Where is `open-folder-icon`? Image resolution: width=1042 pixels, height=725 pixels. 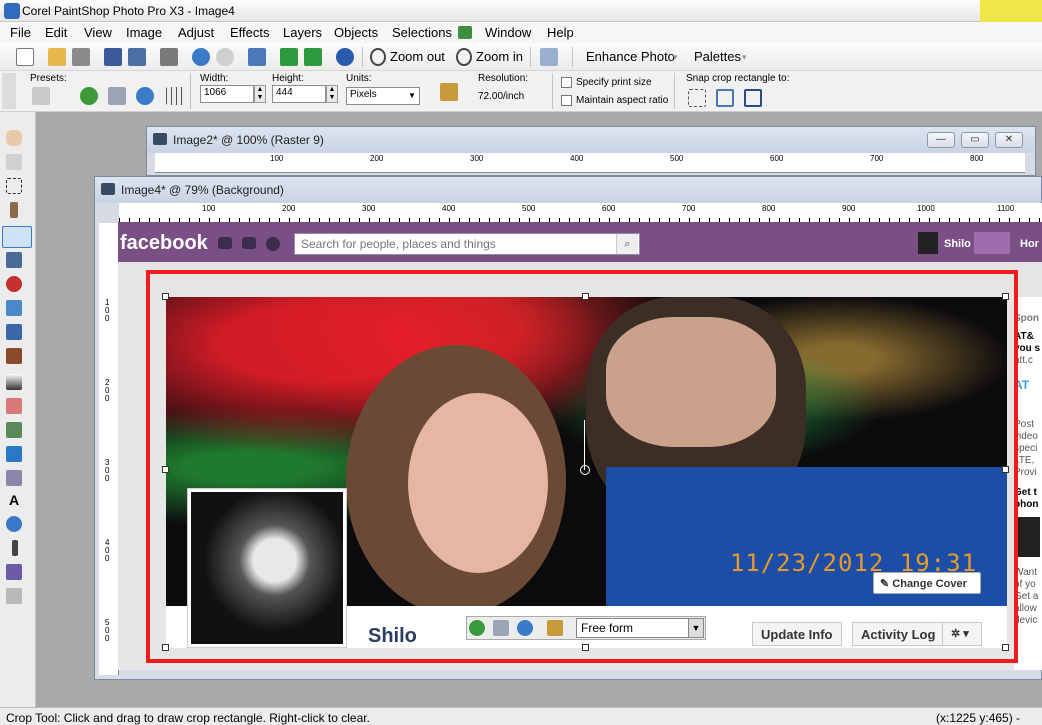 open-folder-icon is located at coordinates (57, 57).